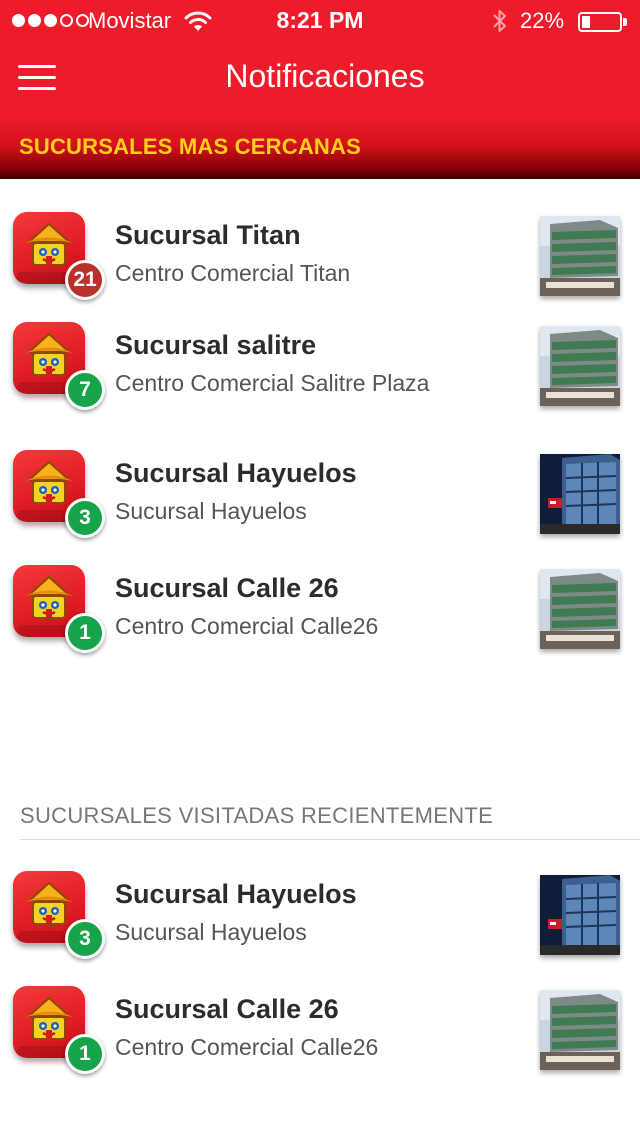 This screenshot has height=1136, width=640. I want to click on battery-icon, so click(600, 22).